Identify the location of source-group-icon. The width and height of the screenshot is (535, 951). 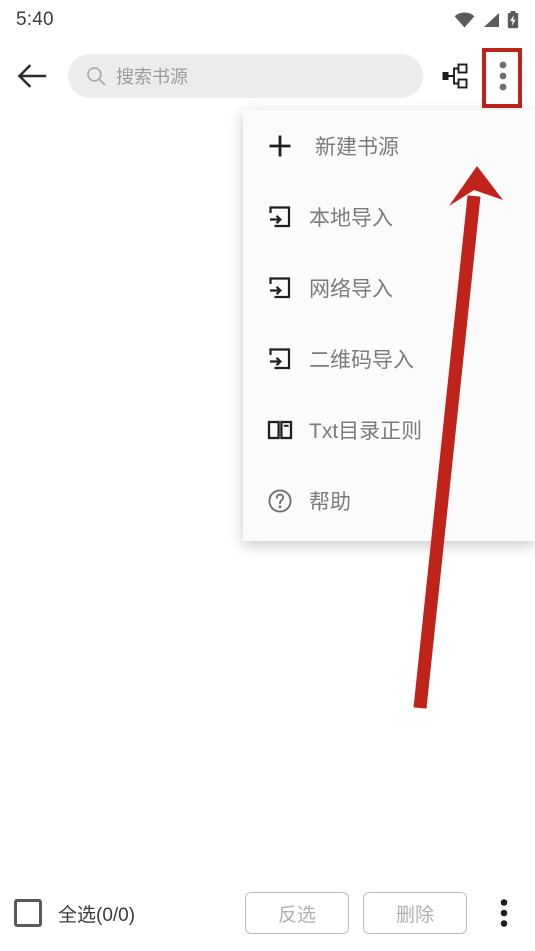
(455, 76).